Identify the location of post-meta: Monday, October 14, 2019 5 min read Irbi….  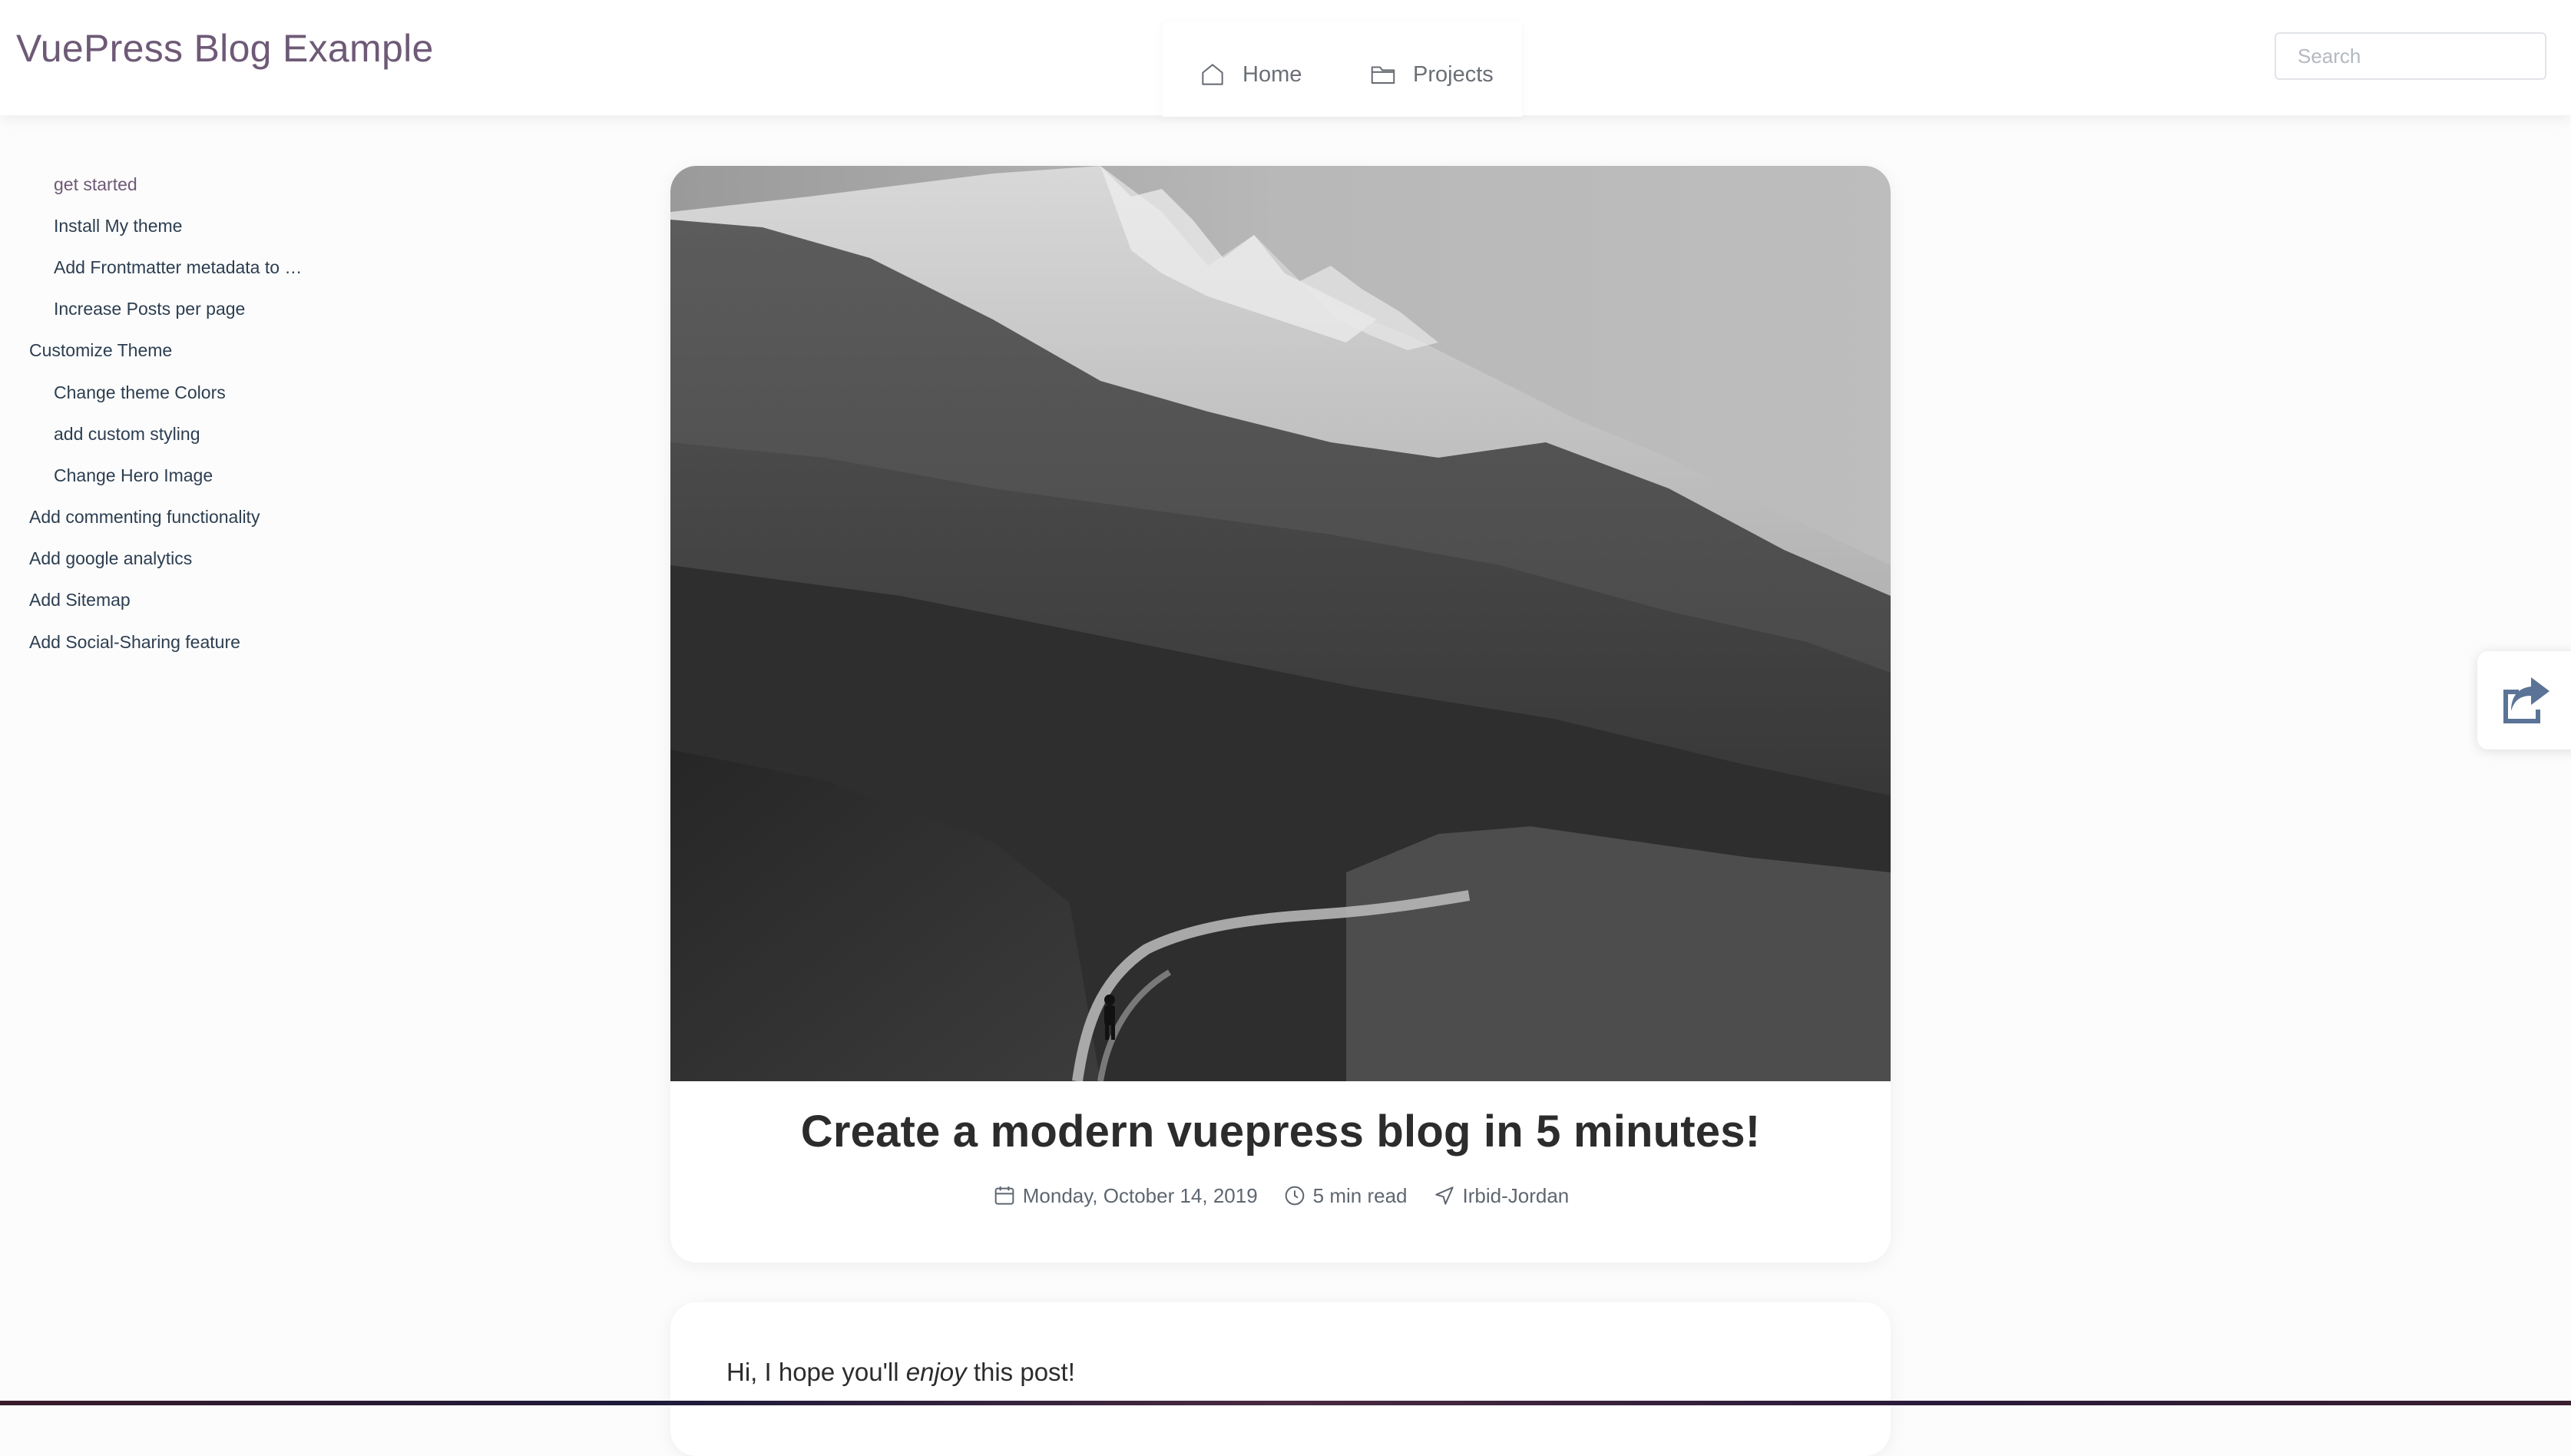
(1280, 1195).